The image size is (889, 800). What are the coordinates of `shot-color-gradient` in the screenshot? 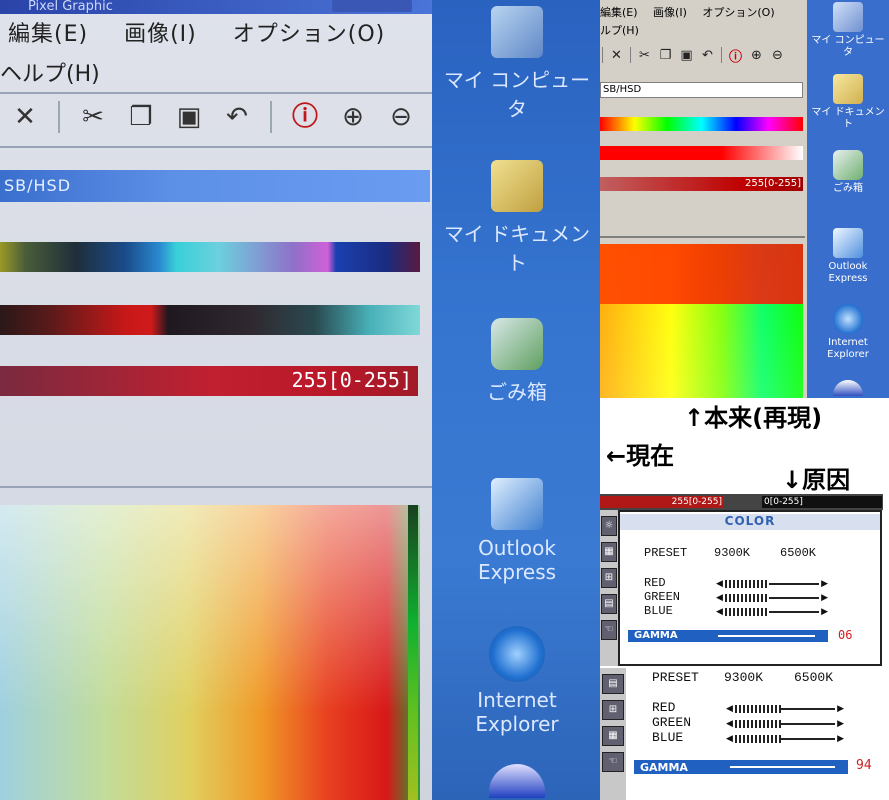 It's located at (701, 321).